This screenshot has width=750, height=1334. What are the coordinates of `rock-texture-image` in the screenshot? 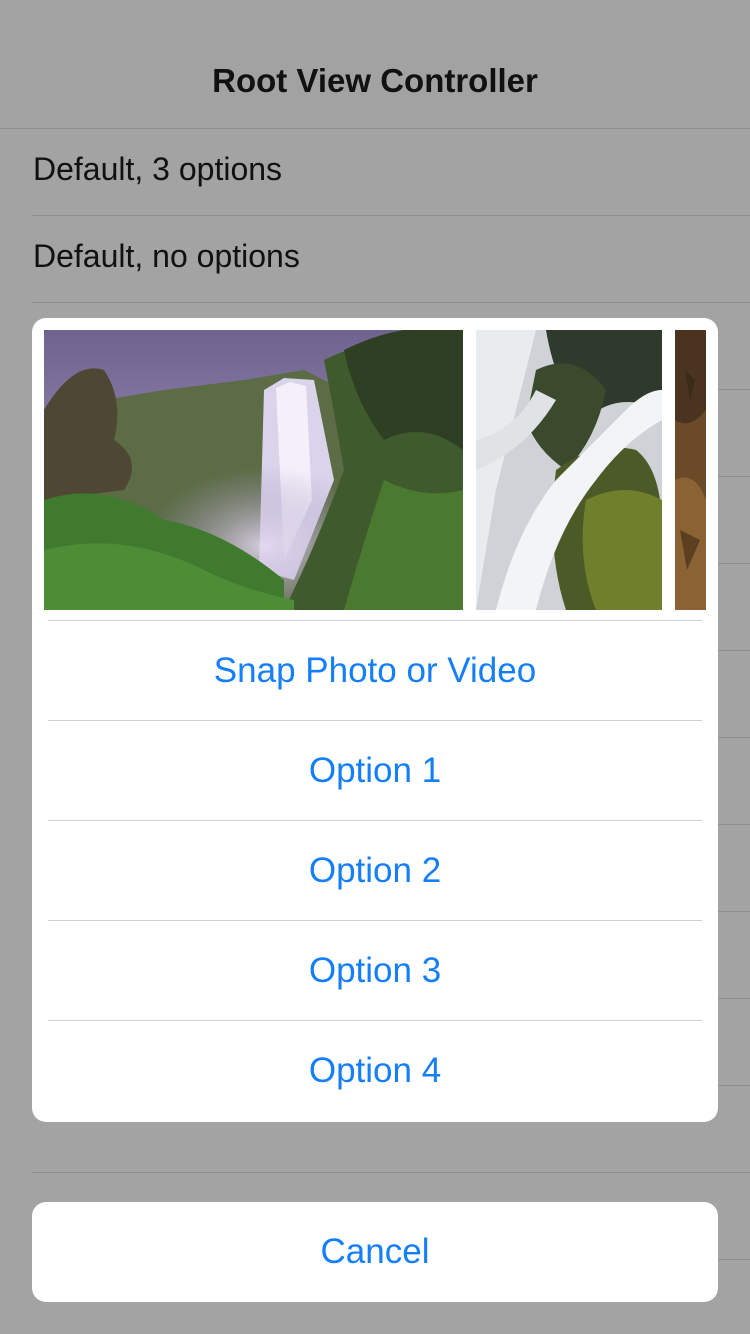 It's located at (690, 470).